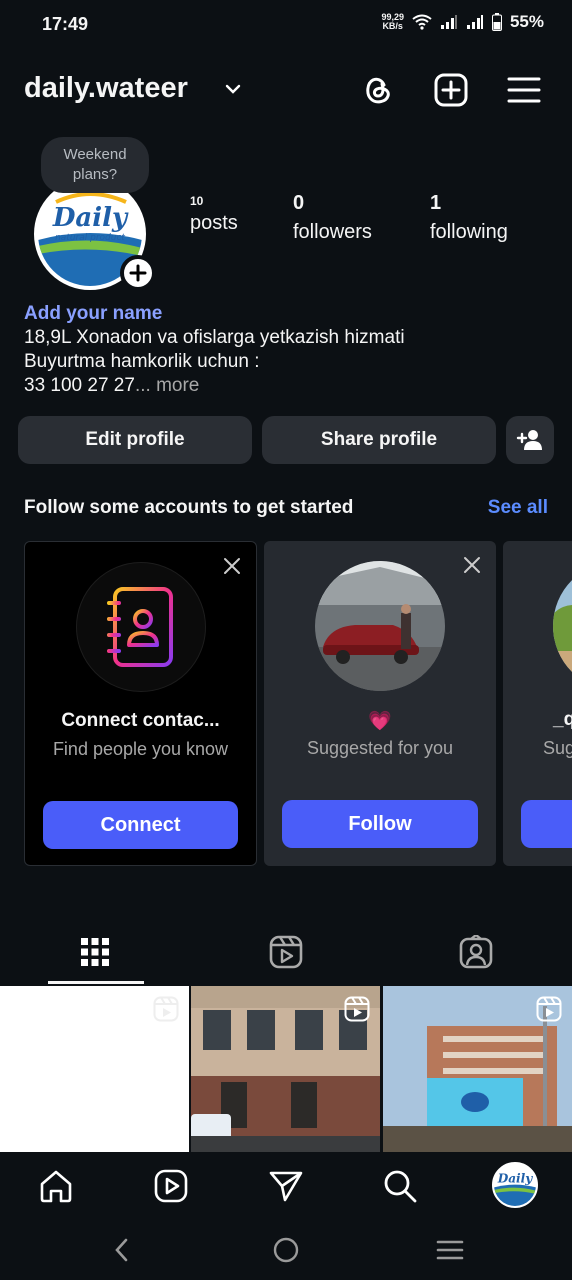 This screenshot has height=1280, width=572. I want to click on threads-icon, so click(378, 90).